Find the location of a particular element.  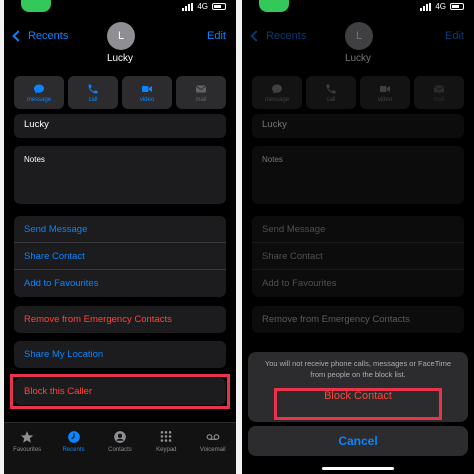

tab-voicemail: Voicemail is located at coordinates (213, 452).